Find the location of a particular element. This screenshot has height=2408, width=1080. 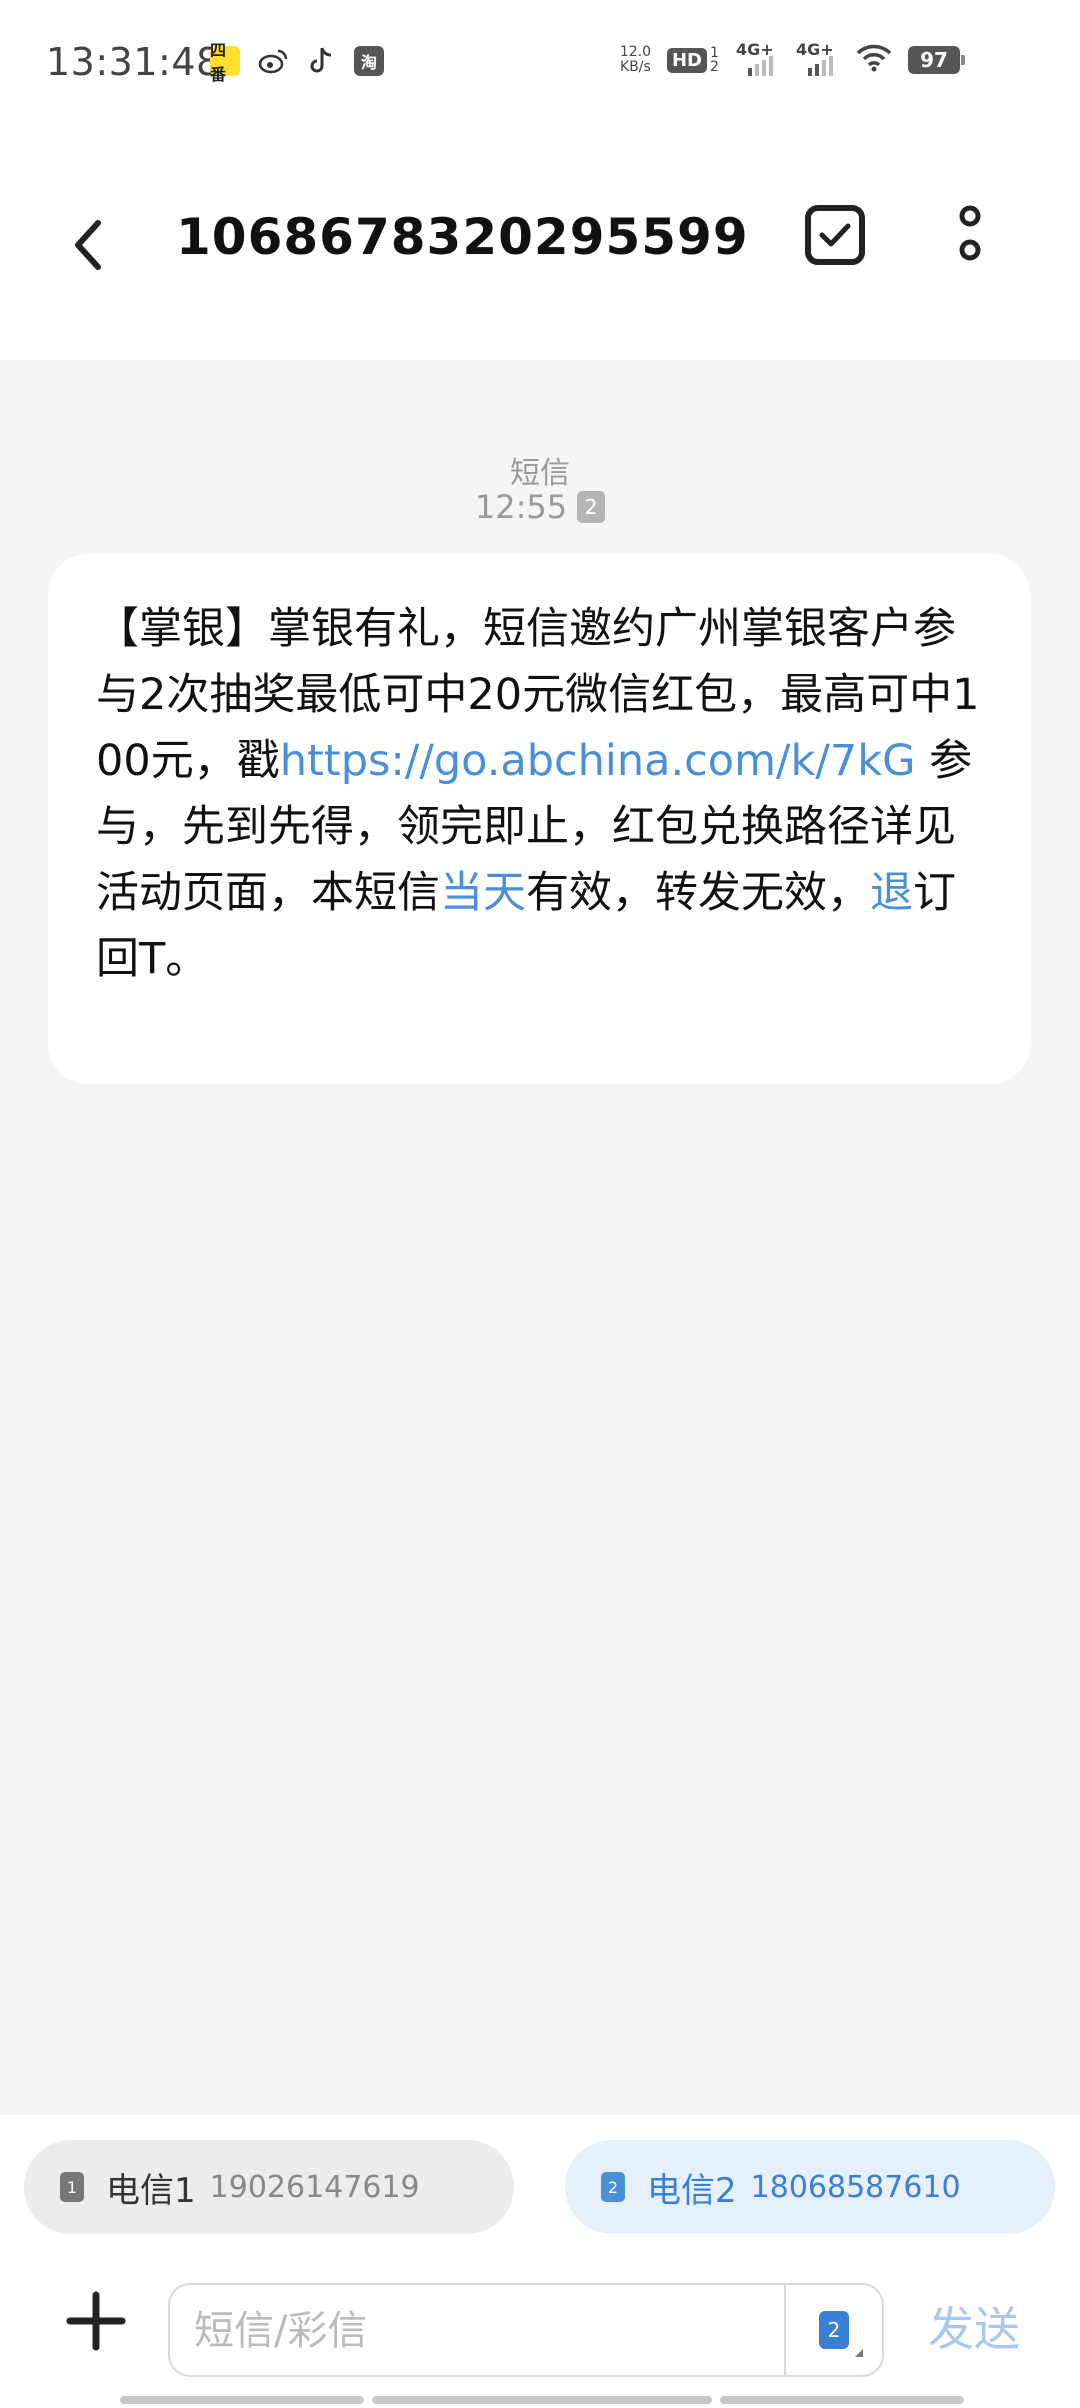

hd-indicator: HD 1 2 is located at coordinates (693, 60).